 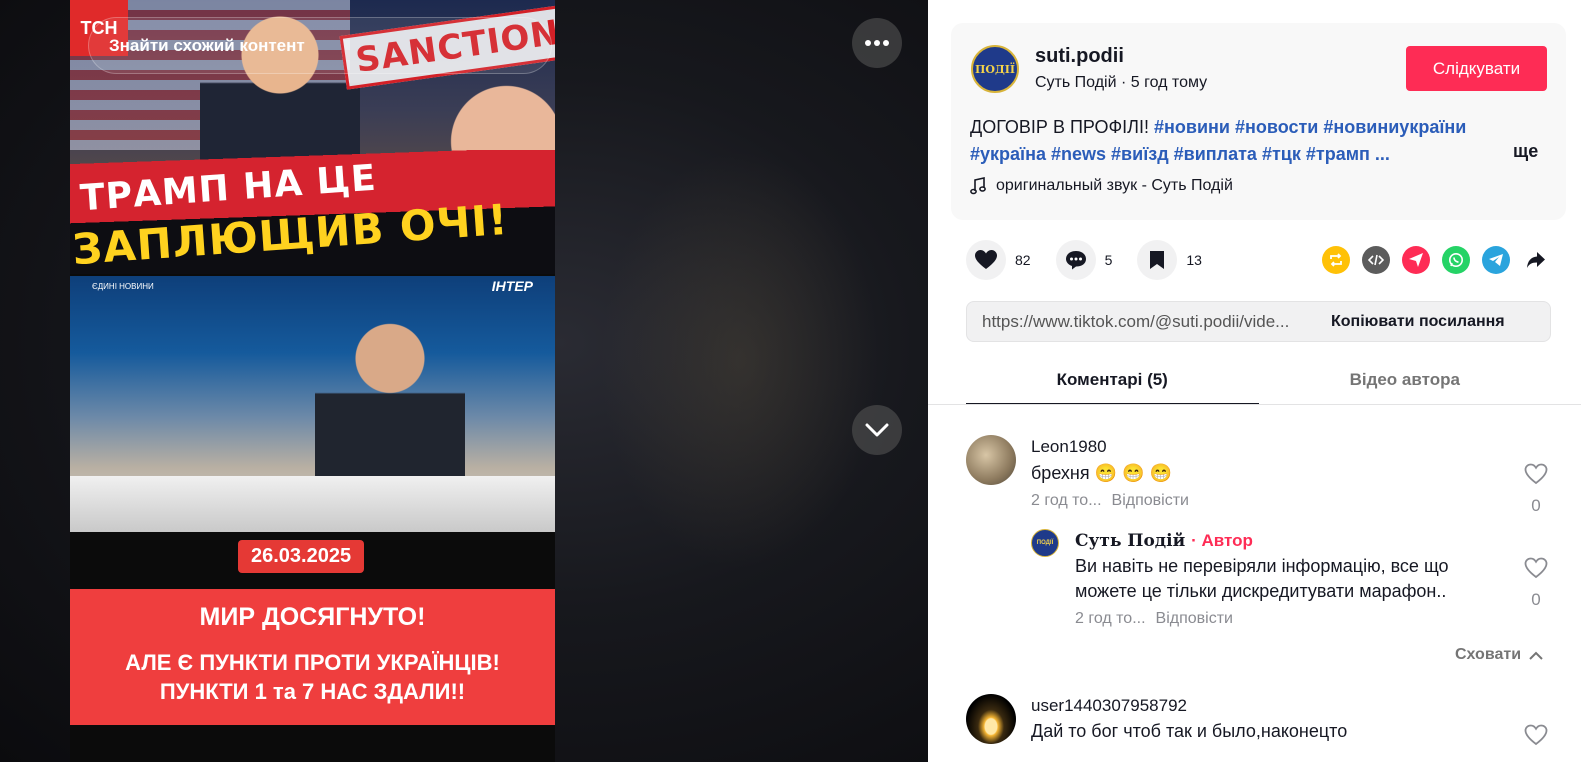 What do you see at coordinates (1194, 260) in the screenshot?
I see `save-count: 13` at bounding box center [1194, 260].